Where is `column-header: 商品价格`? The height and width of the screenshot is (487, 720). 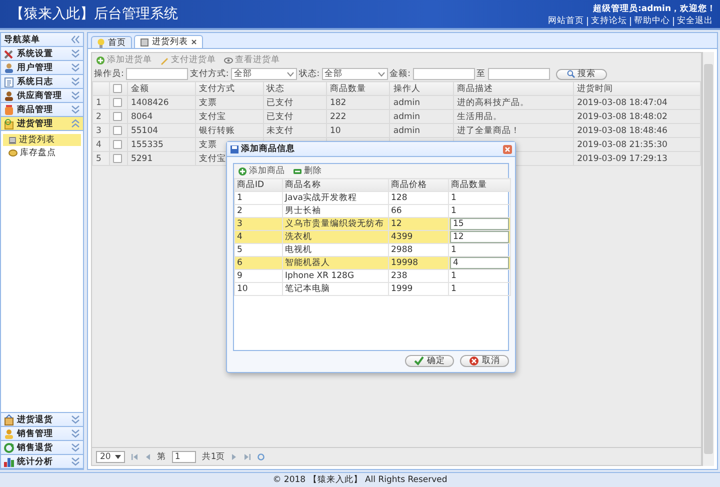 column-header: 商品价格 is located at coordinates (418, 185).